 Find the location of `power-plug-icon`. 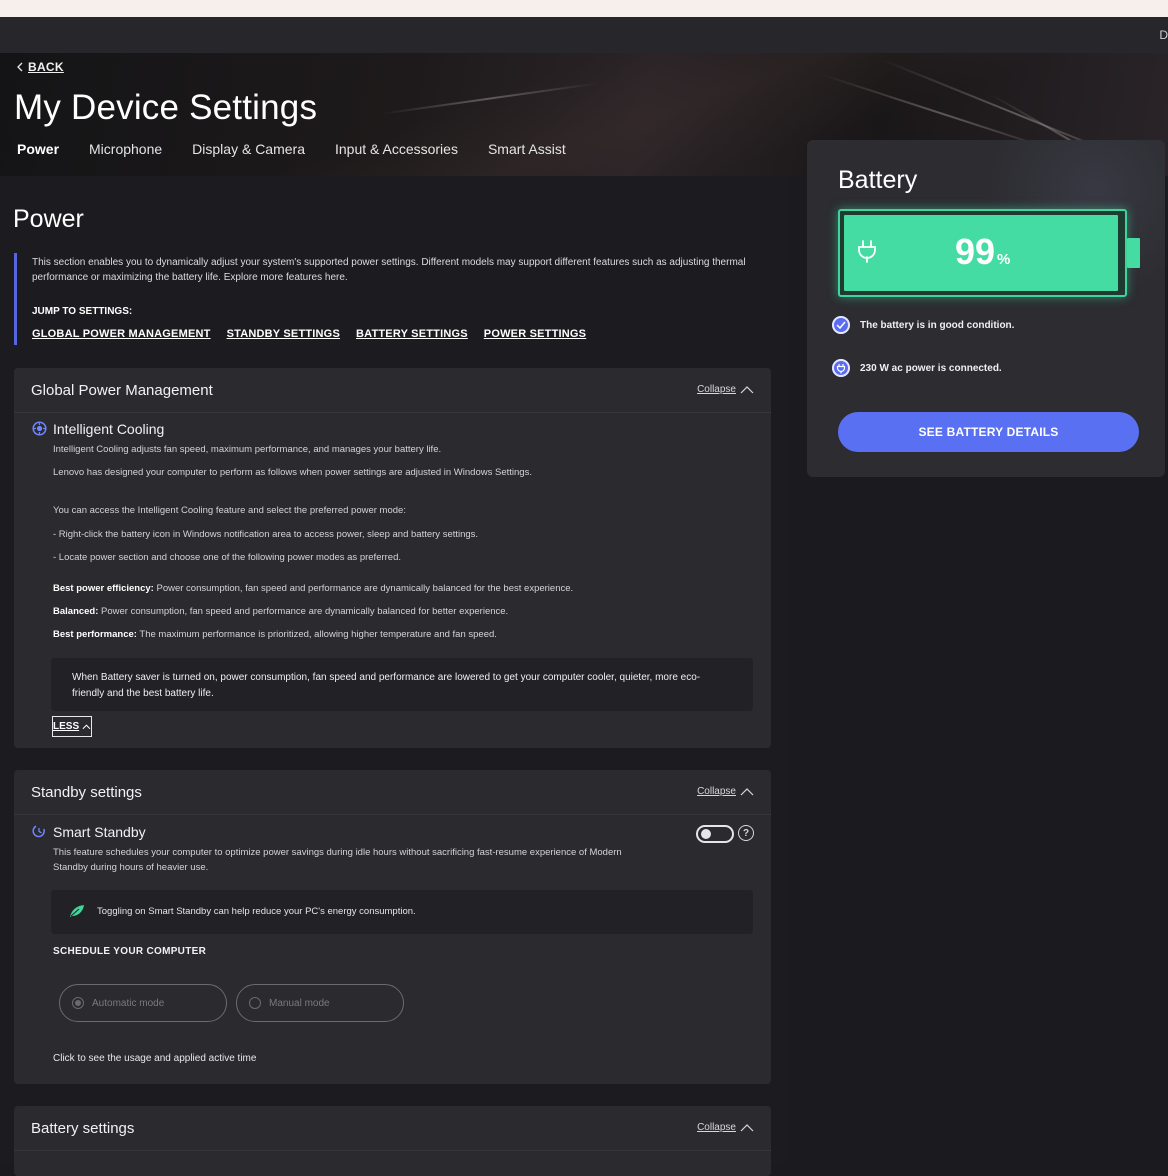

power-plug-icon is located at coordinates (841, 368).